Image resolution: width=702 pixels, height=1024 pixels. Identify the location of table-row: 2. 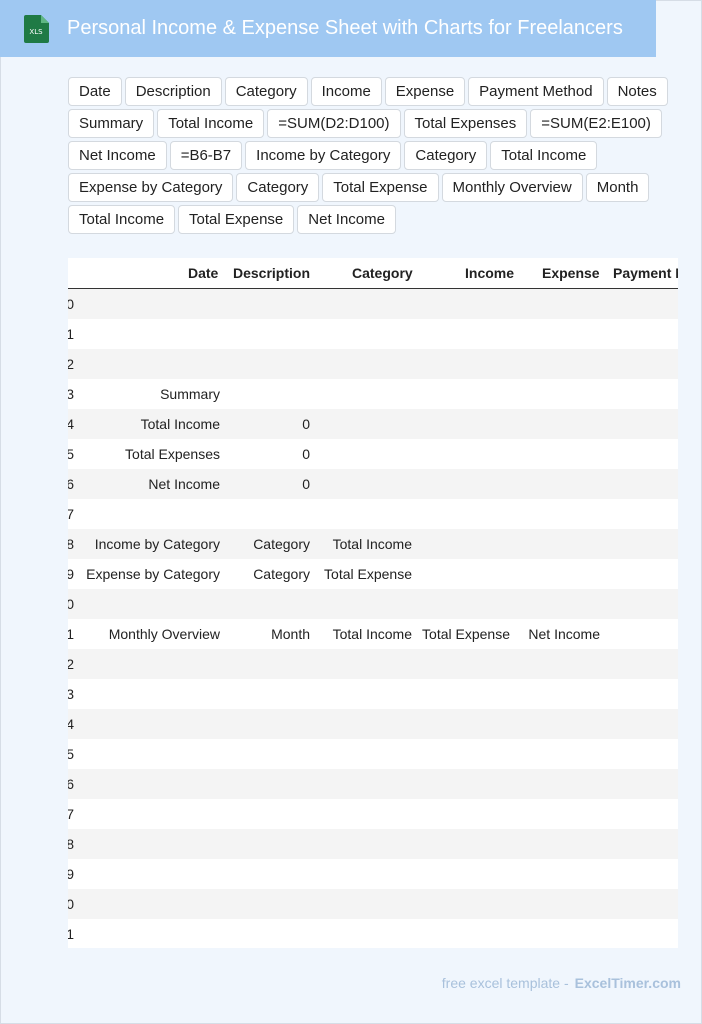
(373, 664).